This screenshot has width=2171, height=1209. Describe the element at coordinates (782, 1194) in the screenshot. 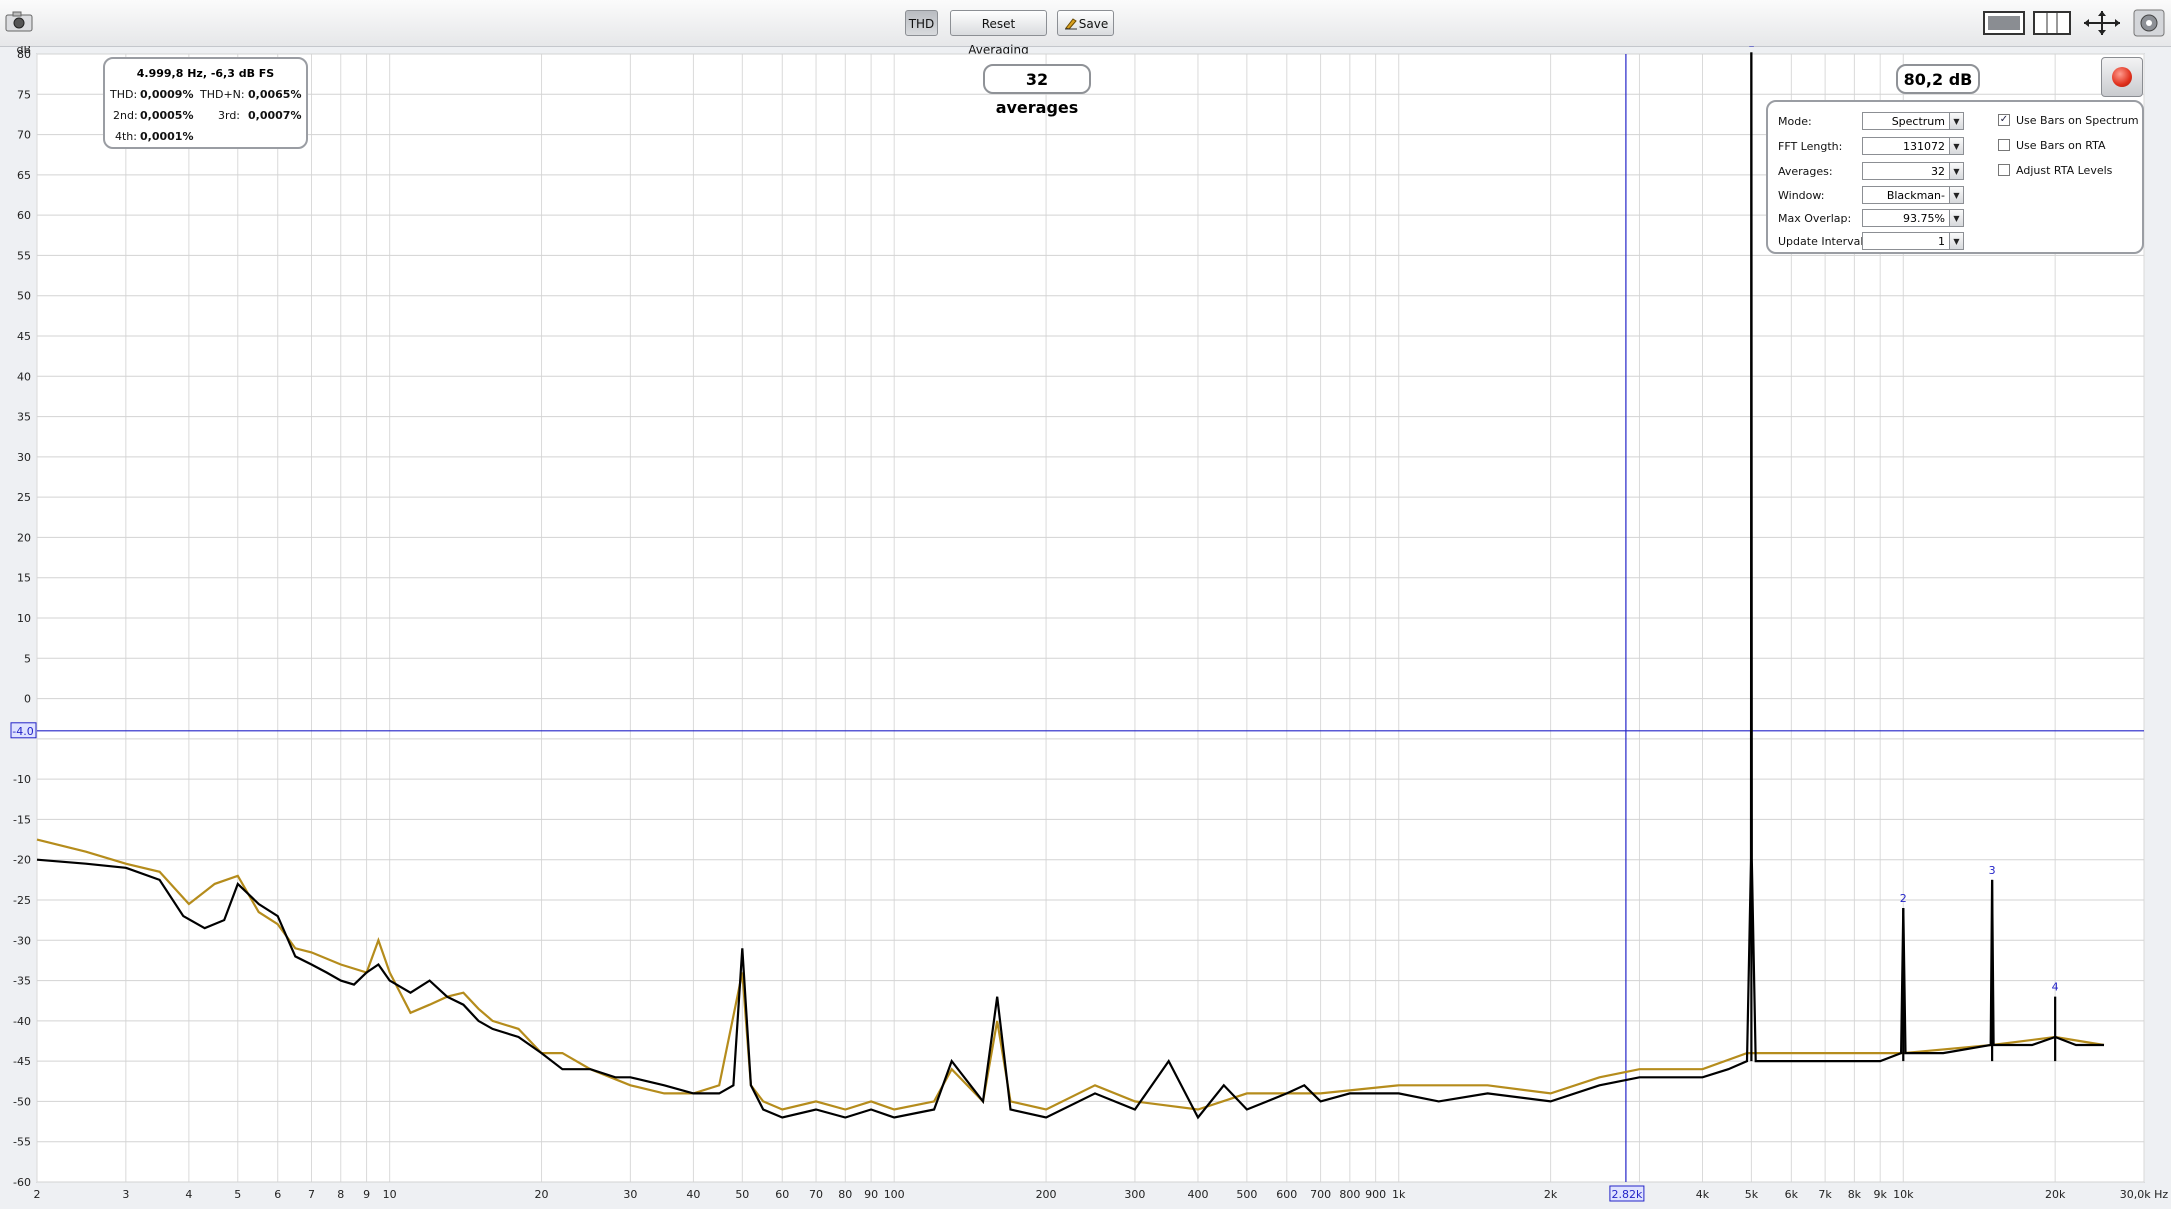

I see `x-tick-label: 60` at that location.